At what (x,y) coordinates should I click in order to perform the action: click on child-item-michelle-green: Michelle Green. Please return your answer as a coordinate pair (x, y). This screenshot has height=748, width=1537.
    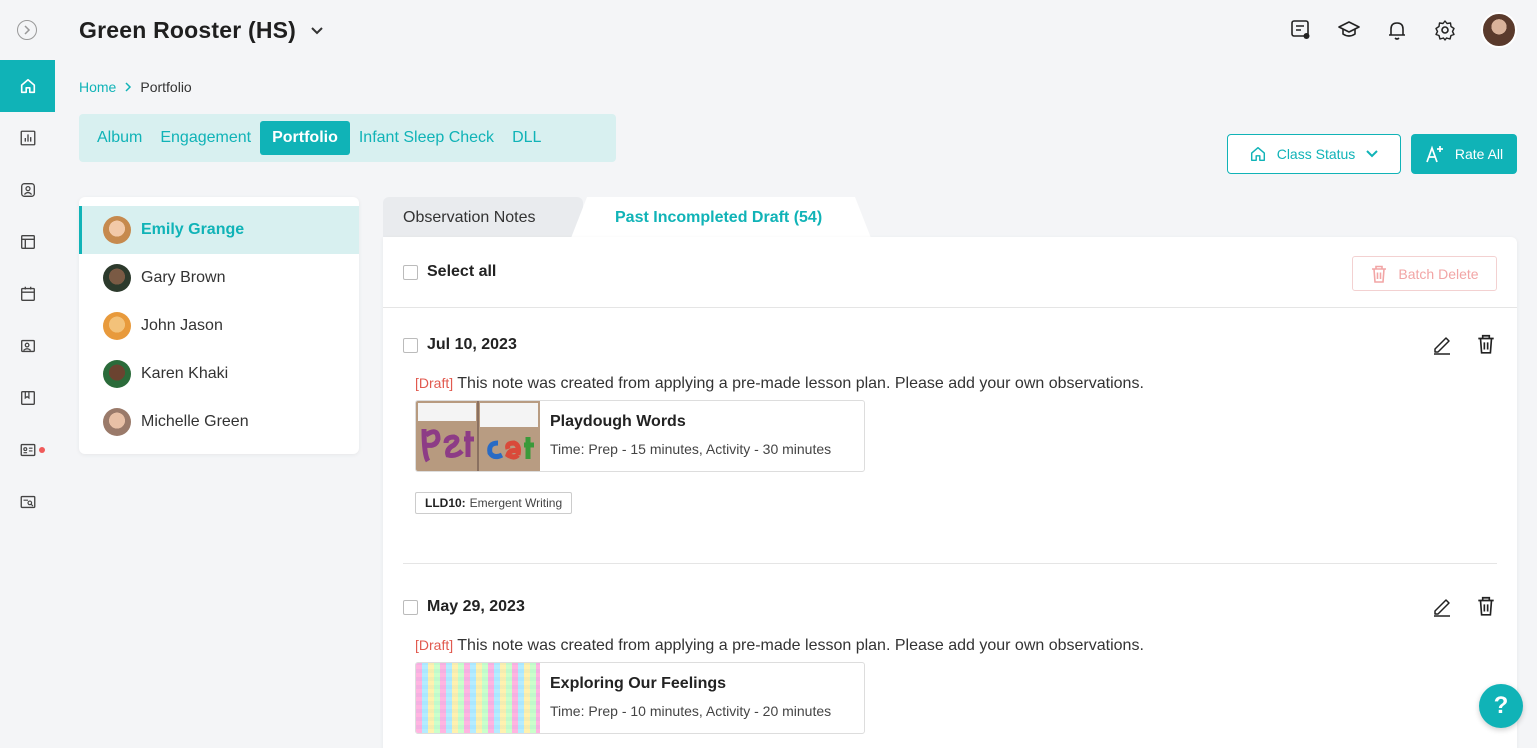
    Looking at the image, I should click on (219, 422).